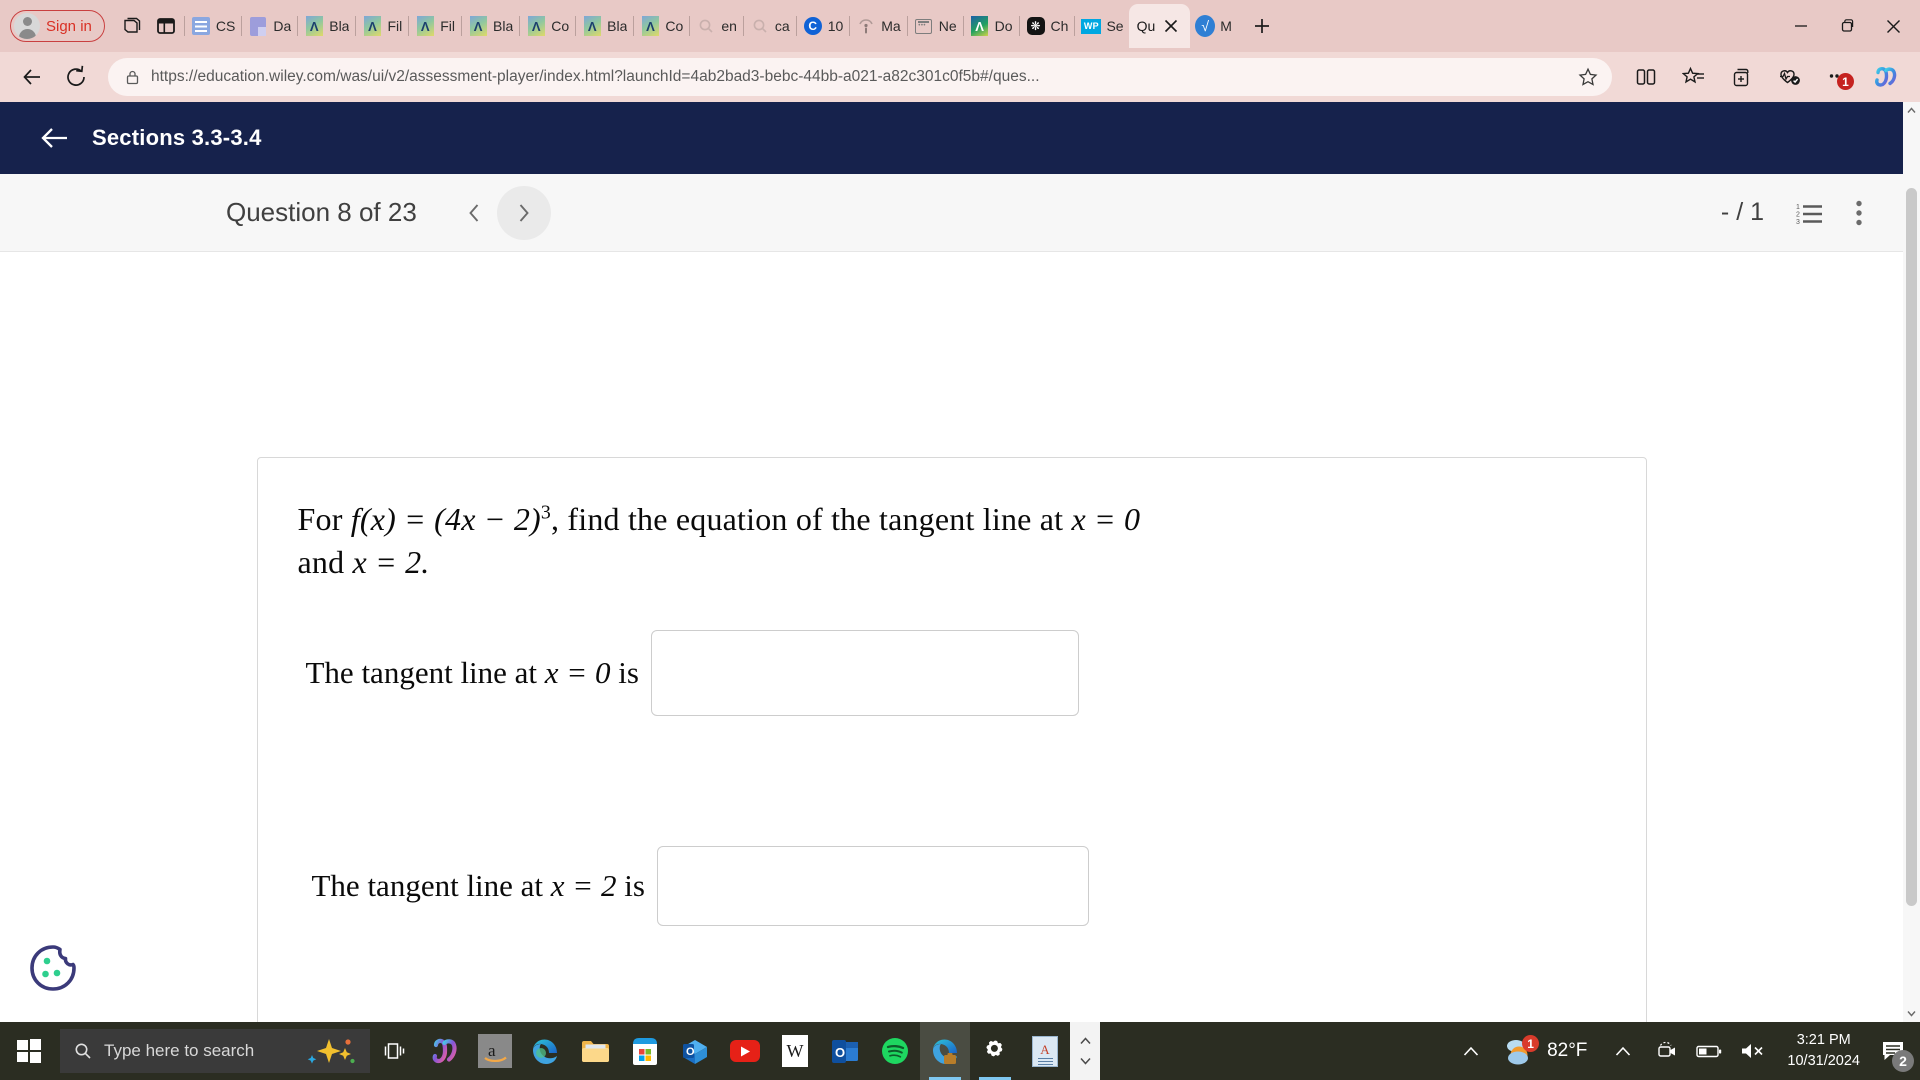 This screenshot has height=1080, width=1920. What do you see at coordinates (935, 26) in the screenshot?
I see `browser-tab: Ne` at bounding box center [935, 26].